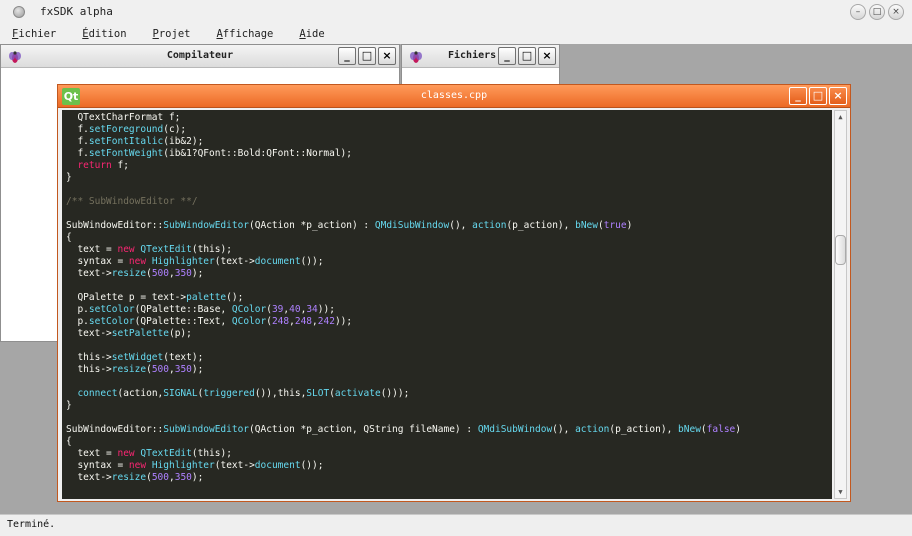 Image resolution: width=912 pixels, height=536 pixels. Describe the element at coordinates (69, 441) in the screenshot. I see `code-token: {` at that location.